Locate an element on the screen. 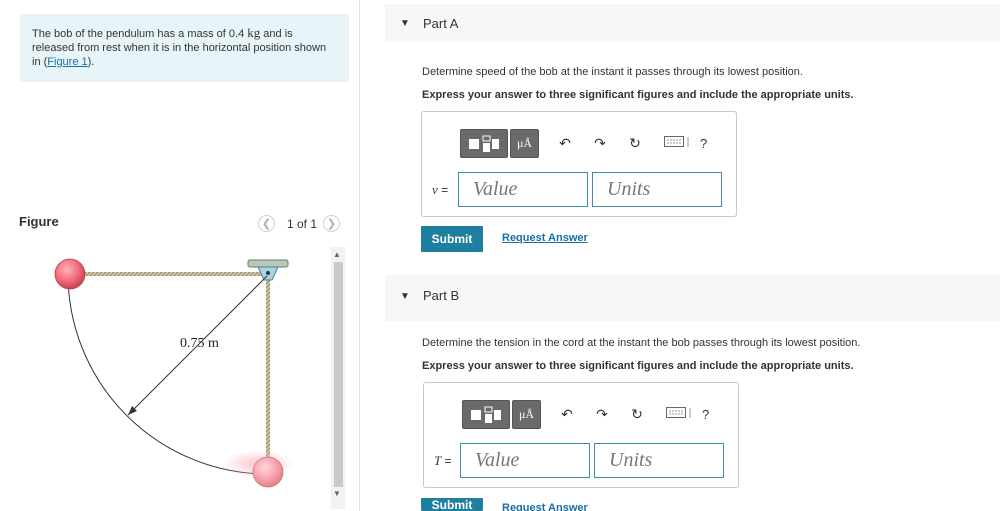 The image size is (1000, 511). variable-label: T = is located at coordinates (443, 461).